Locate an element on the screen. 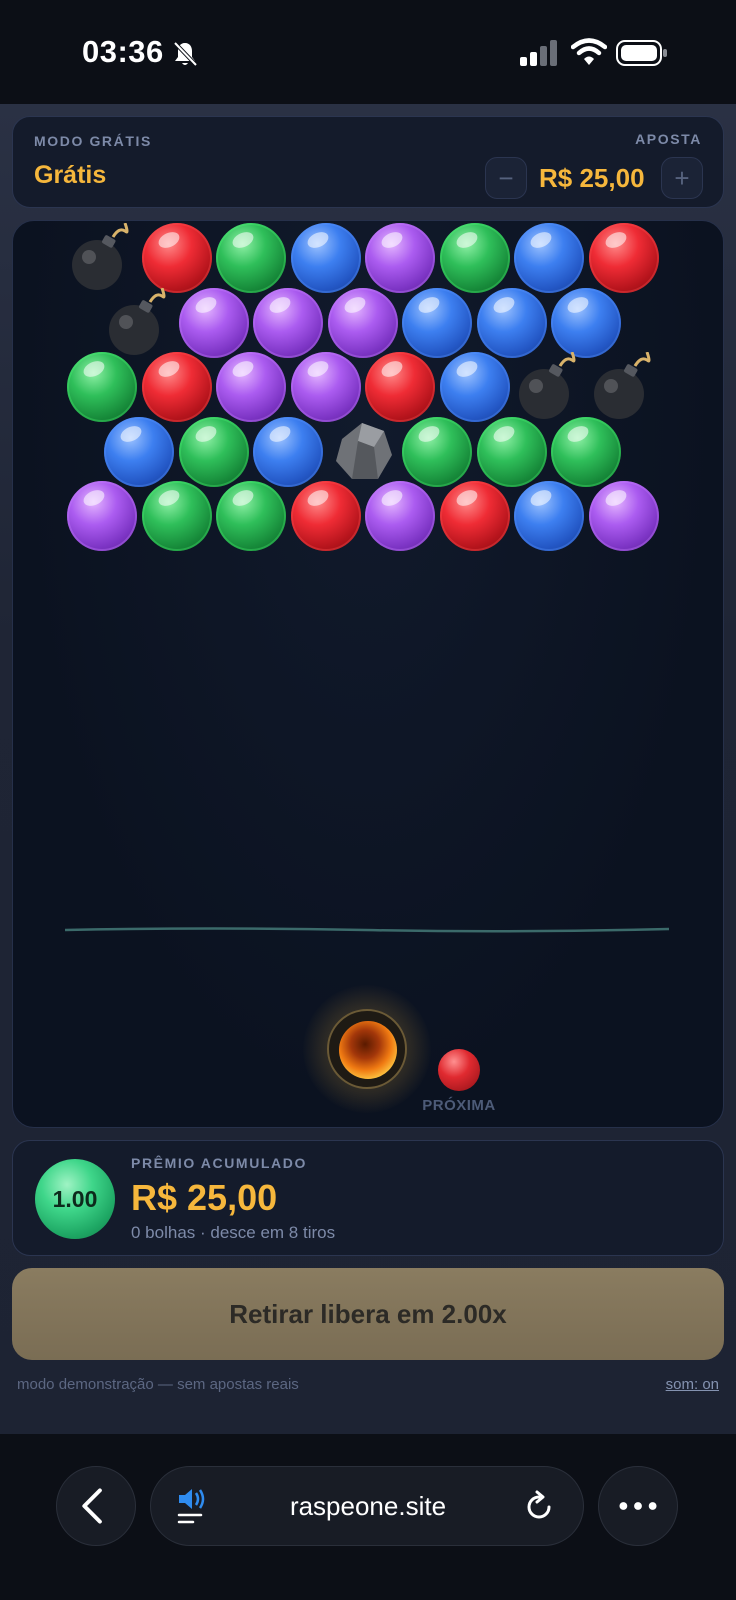  more-button is located at coordinates (638, 1506).